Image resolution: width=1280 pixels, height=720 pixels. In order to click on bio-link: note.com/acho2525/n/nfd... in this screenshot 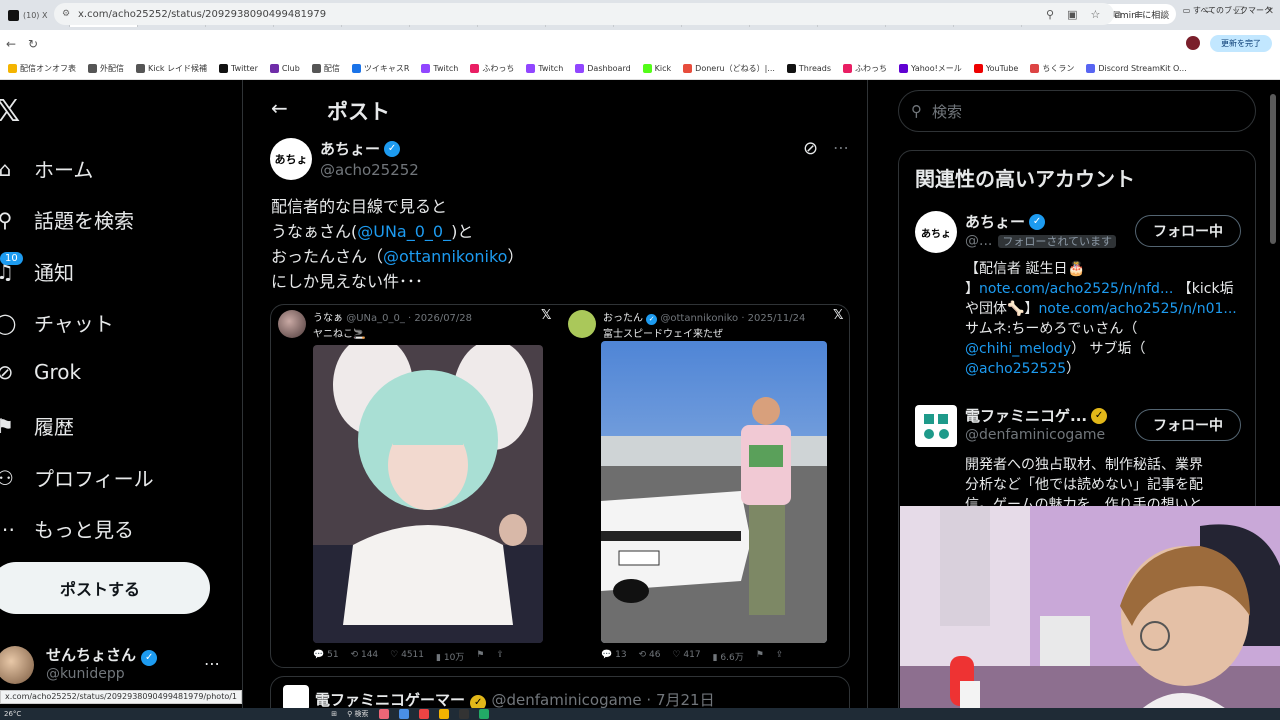, I will do `click(1076, 289)`.